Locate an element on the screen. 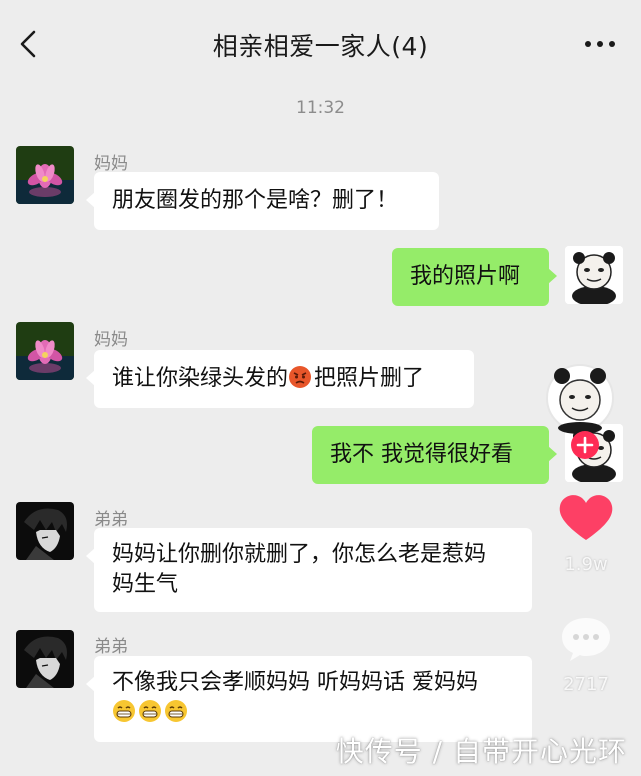  message-text: 把照片删了 is located at coordinates (369, 378).